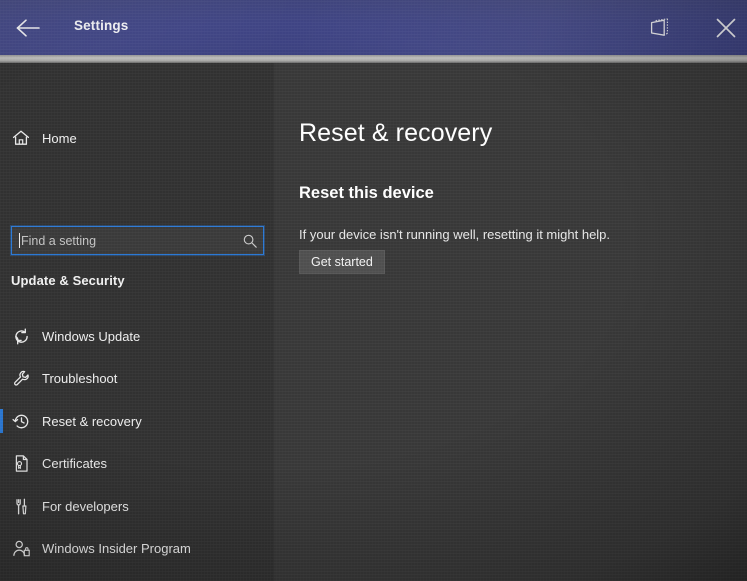 This screenshot has height=581, width=747. What do you see at coordinates (21, 336) in the screenshot?
I see `refresh-icon` at bounding box center [21, 336].